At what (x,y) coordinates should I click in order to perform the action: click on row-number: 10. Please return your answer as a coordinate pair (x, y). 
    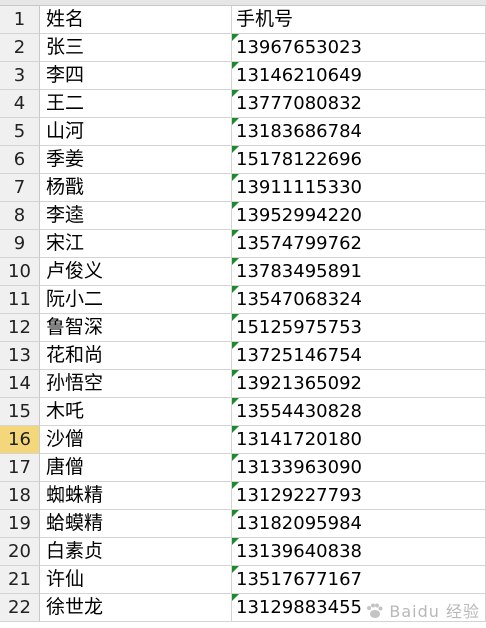
    Looking at the image, I should click on (20, 272).